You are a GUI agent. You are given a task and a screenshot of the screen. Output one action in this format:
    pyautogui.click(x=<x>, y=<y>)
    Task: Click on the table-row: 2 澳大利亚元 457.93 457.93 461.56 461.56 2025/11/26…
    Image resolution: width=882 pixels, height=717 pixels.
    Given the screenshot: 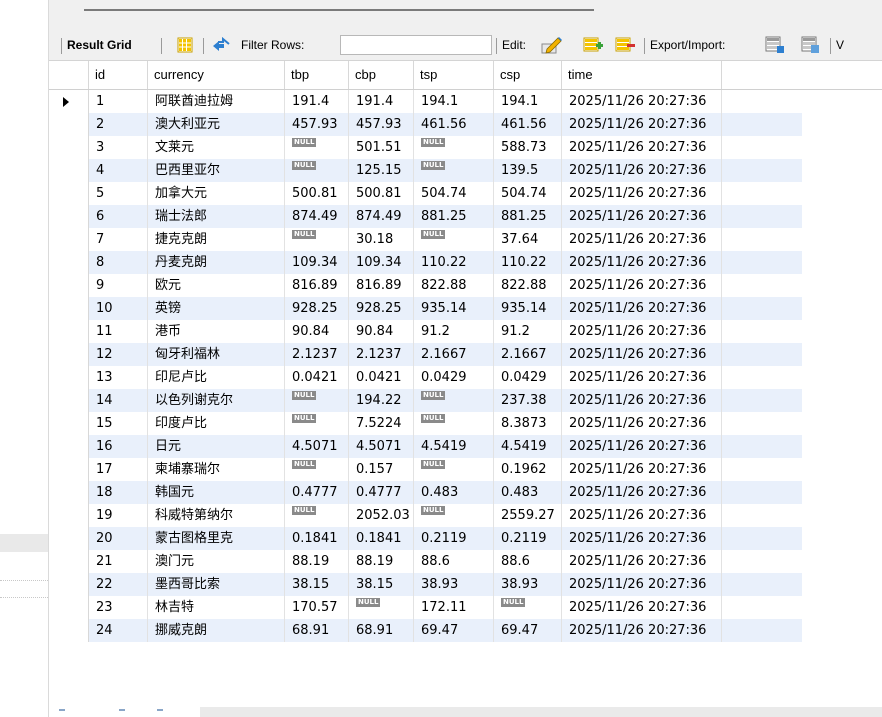 What is the action you would take?
    pyautogui.click(x=465, y=124)
    